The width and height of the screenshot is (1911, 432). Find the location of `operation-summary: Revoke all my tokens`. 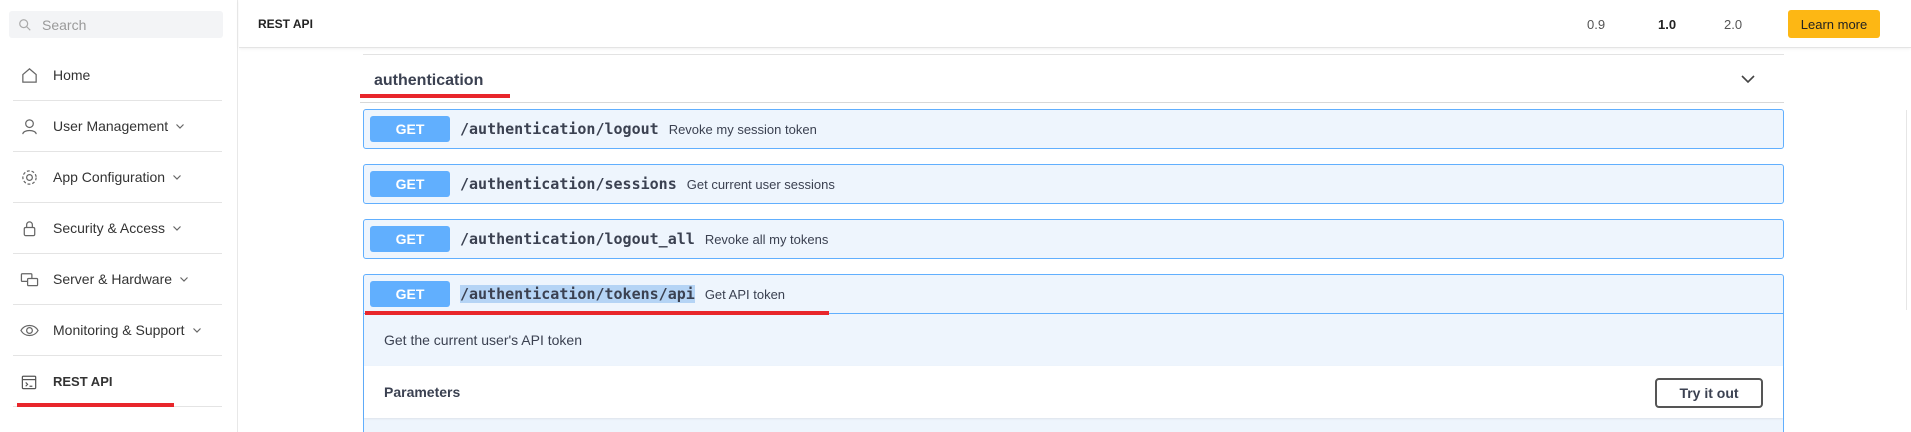

operation-summary: Revoke all my tokens is located at coordinates (766, 239).